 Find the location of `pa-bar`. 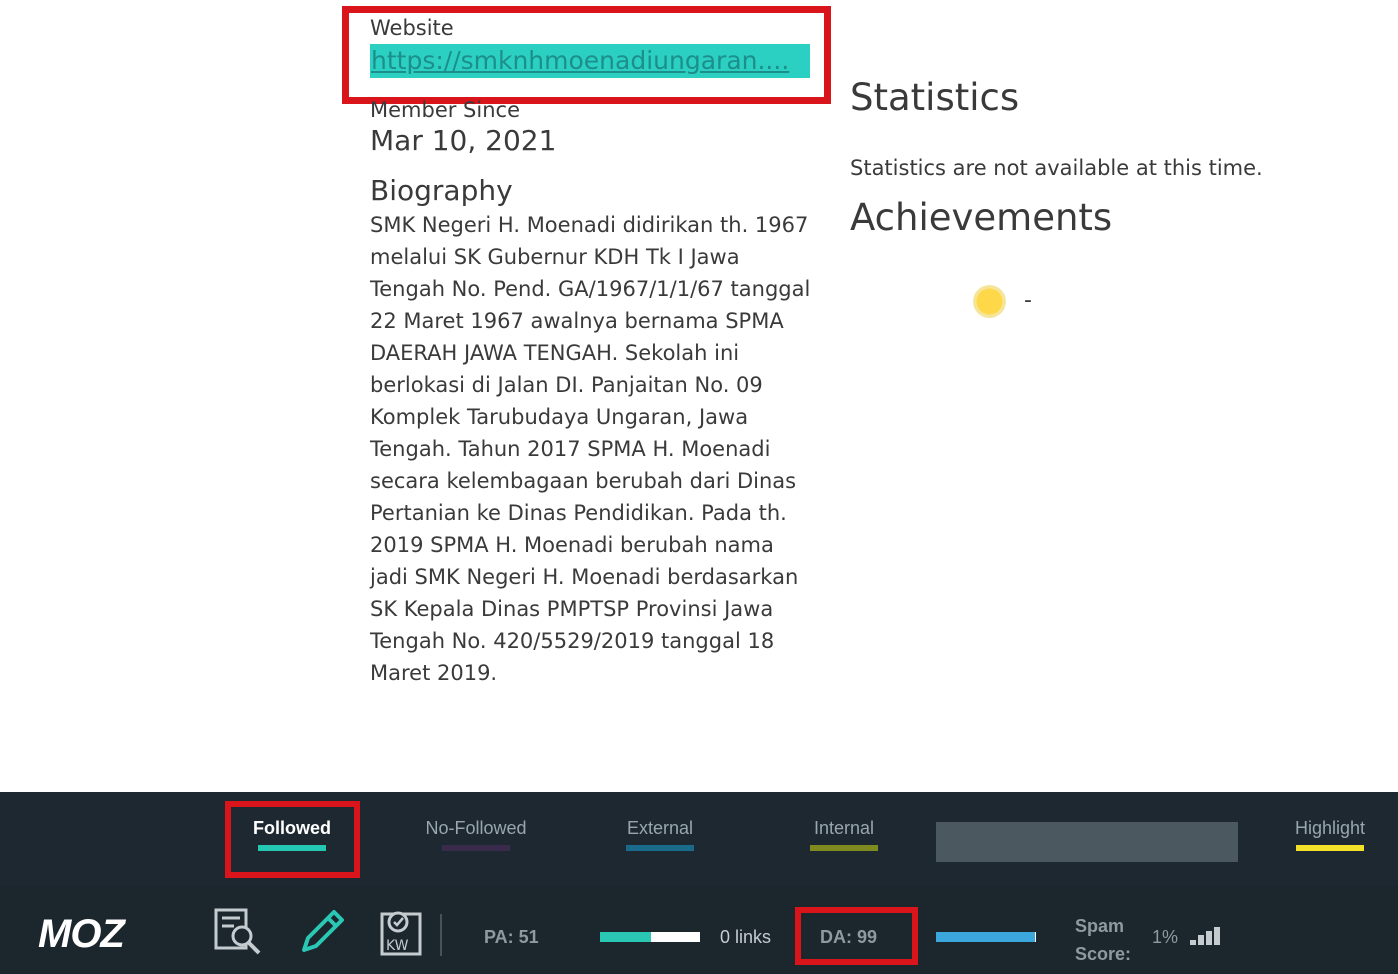

pa-bar is located at coordinates (650, 937).